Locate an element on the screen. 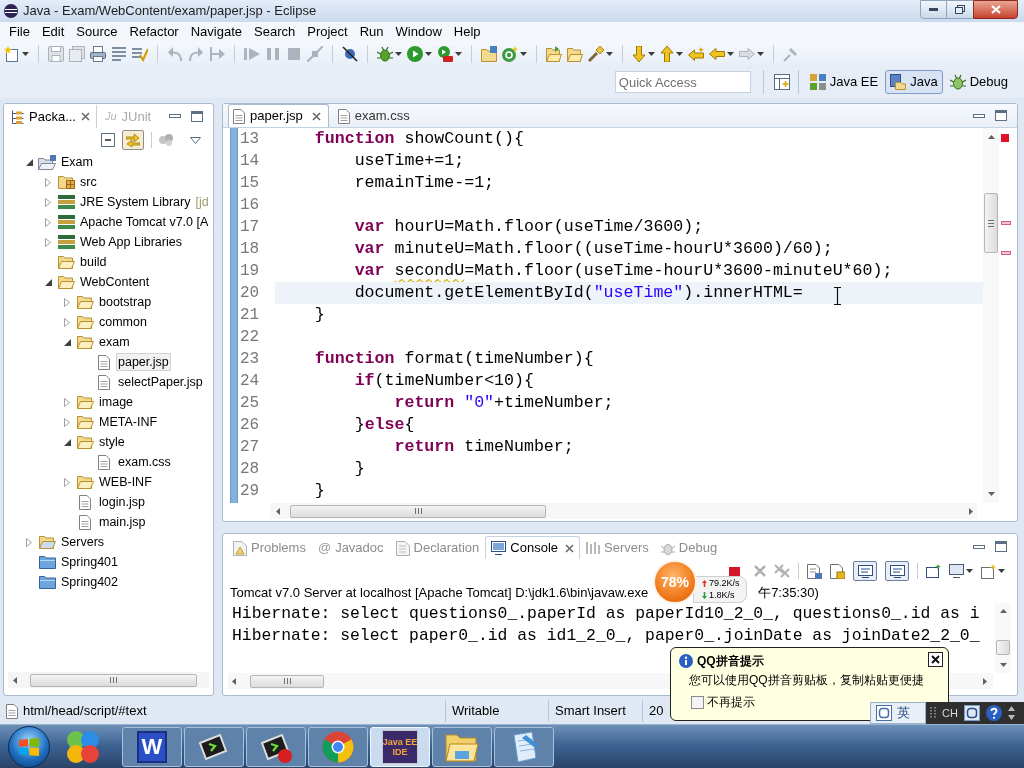 The height and width of the screenshot is (768, 1024). menu-item: Window is located at coordinates (418, 32).